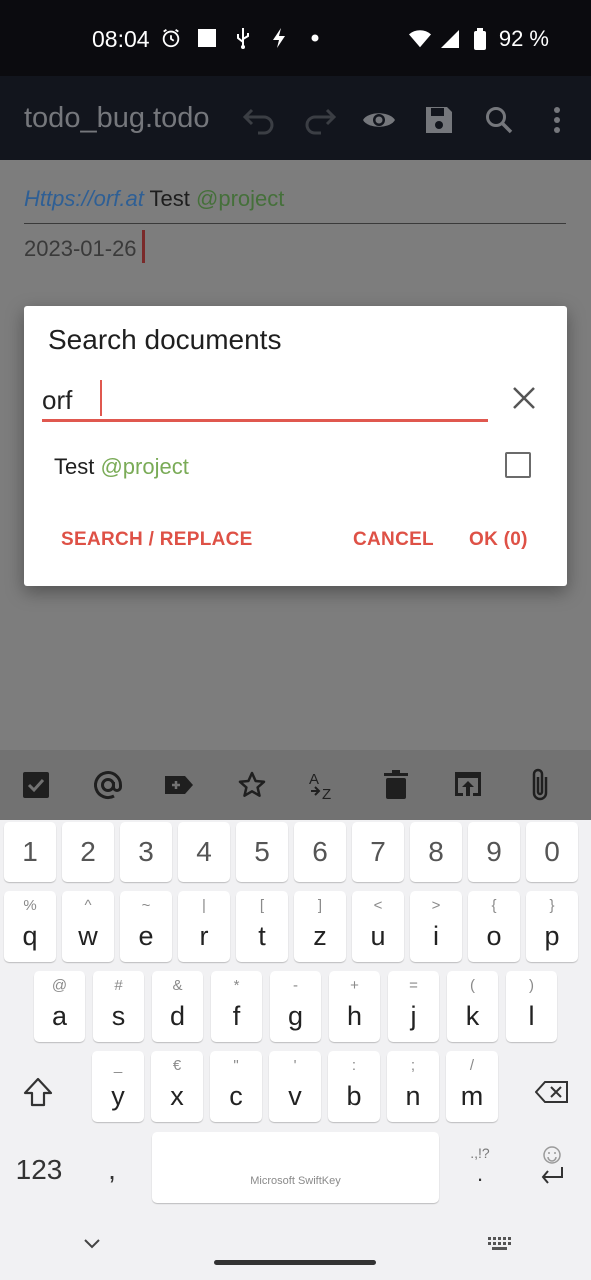 The width and height of the screenshot is (591, 1280). Describe the element at coordinates (143, 246) in the screenshot. I see `editor-cursor` at that location.